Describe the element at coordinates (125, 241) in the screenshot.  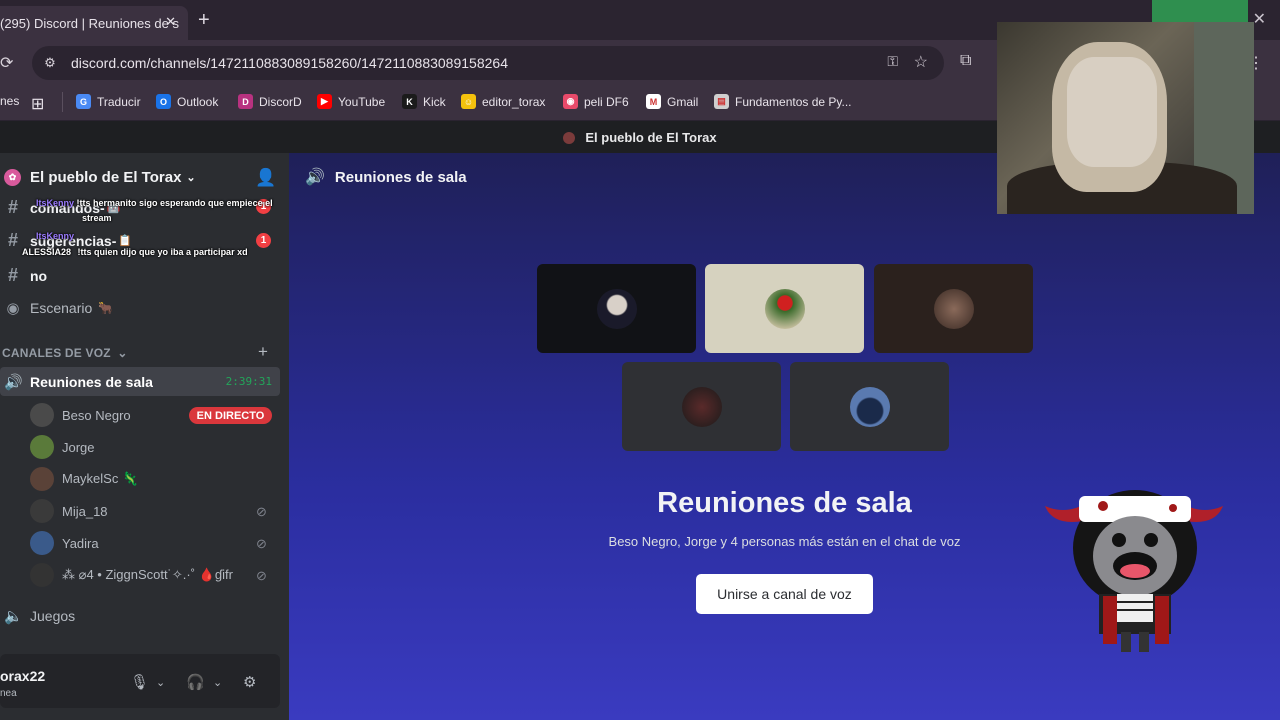
I see `channel-emoji: 📋` at that location.